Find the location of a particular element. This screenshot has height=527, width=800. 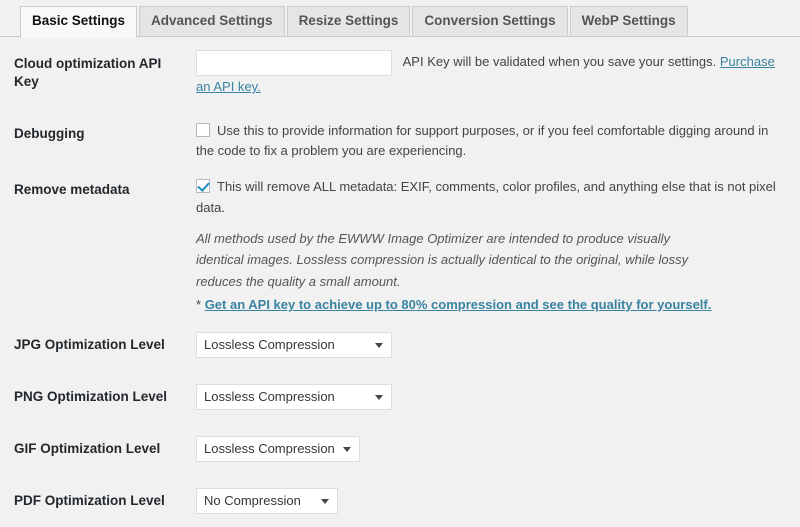

gif-optimization-level-select: Lossless Compression is located at coordinates (278, 449).